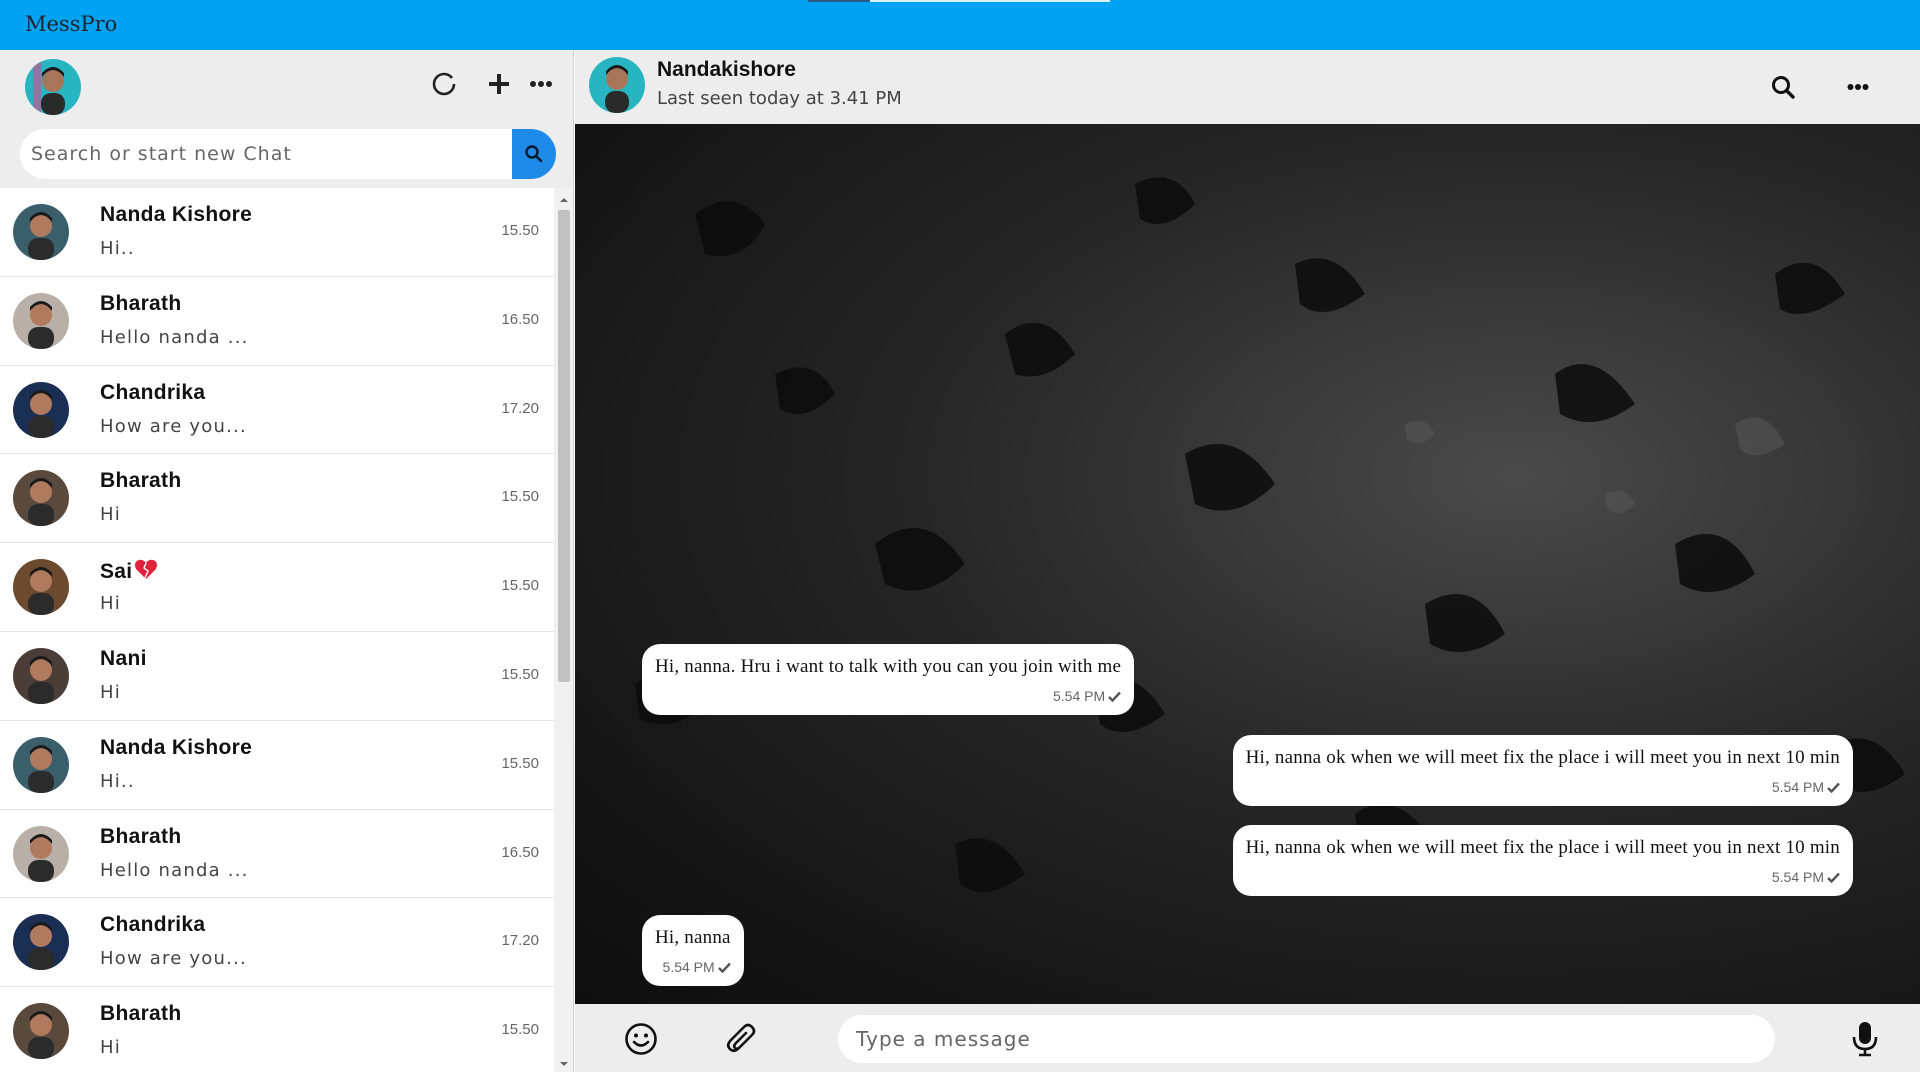 The width and height of the screenshot is (1920, 1072). I want to click on app-title: MessPro, so click(71, 24).